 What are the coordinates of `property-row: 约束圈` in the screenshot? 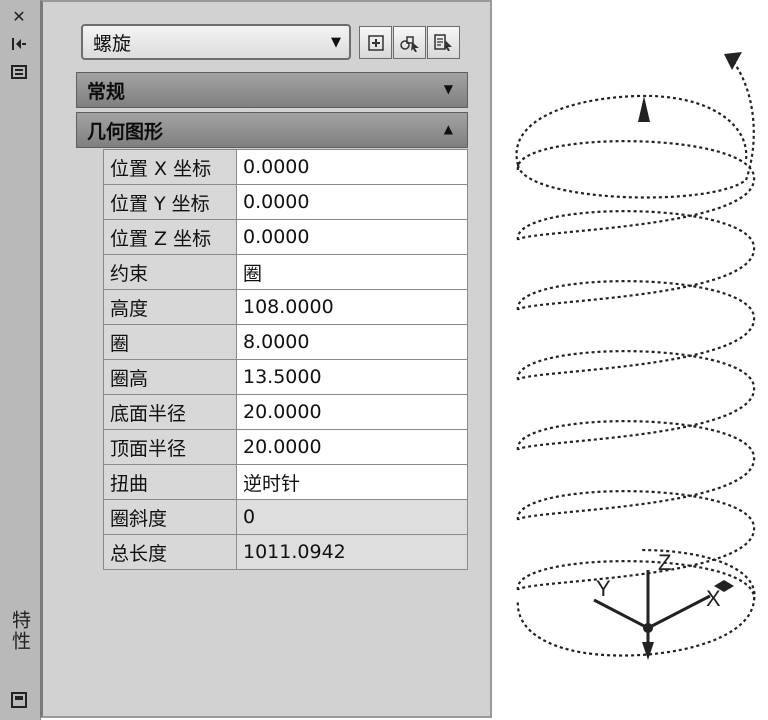 It's located at (285, 272).